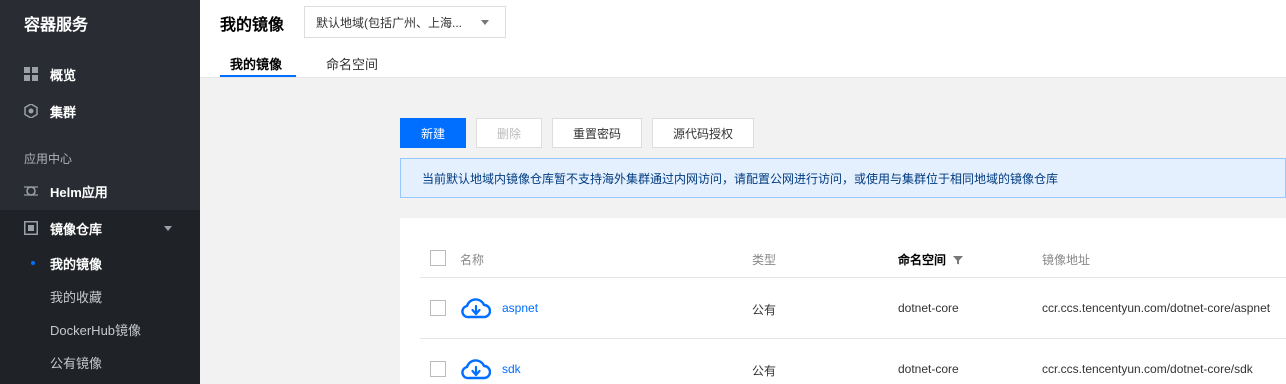 The width and height of the screenshot is (1286, 384). What do you see at coordinates (1147, 369) in the screenshot?
I see `image-address: ccr.ccs.tencentyun.com/dotnet-core/sdk` at bounding box center [1147, 369].